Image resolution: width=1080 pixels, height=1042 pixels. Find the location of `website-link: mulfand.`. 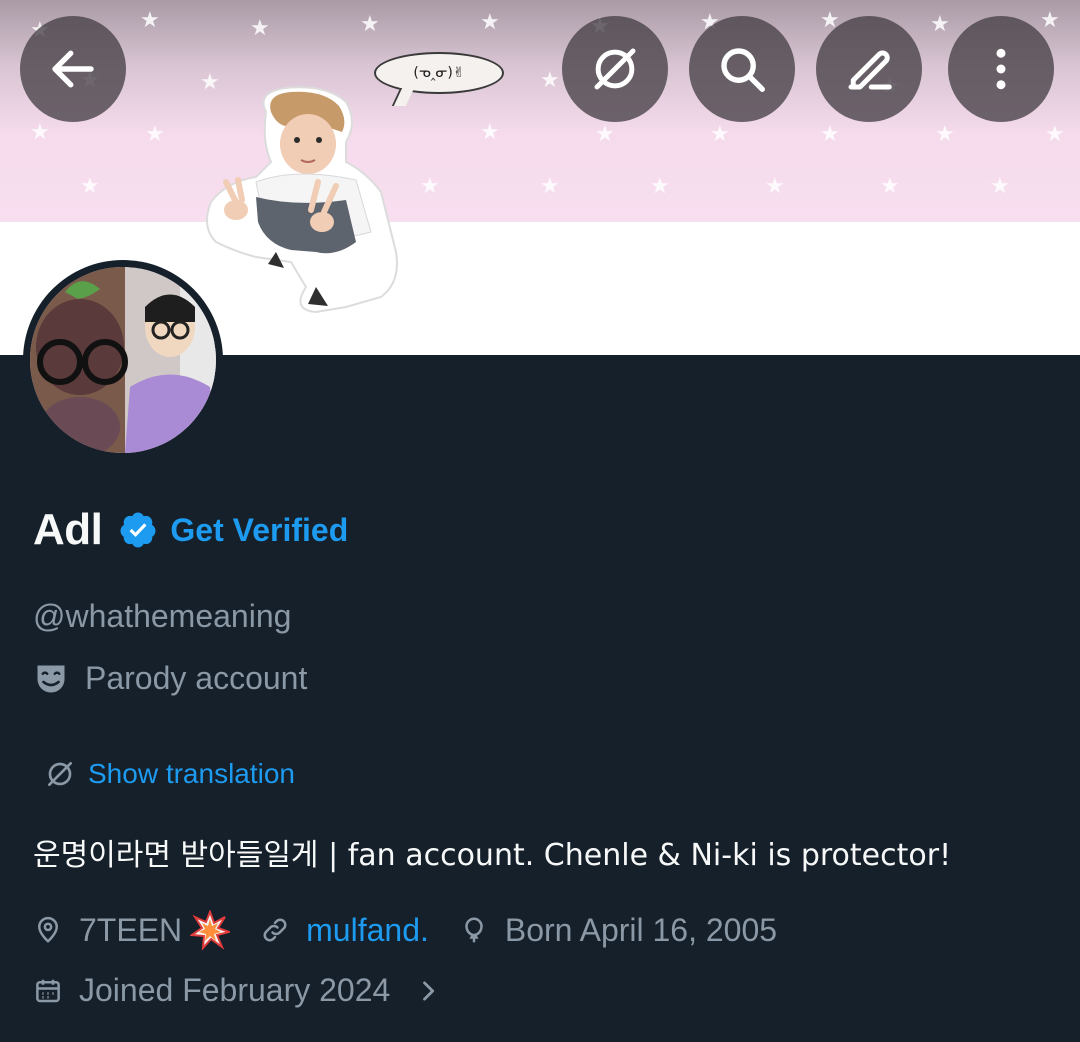

website-link: mulfand. is located at coordinates (367, 930).